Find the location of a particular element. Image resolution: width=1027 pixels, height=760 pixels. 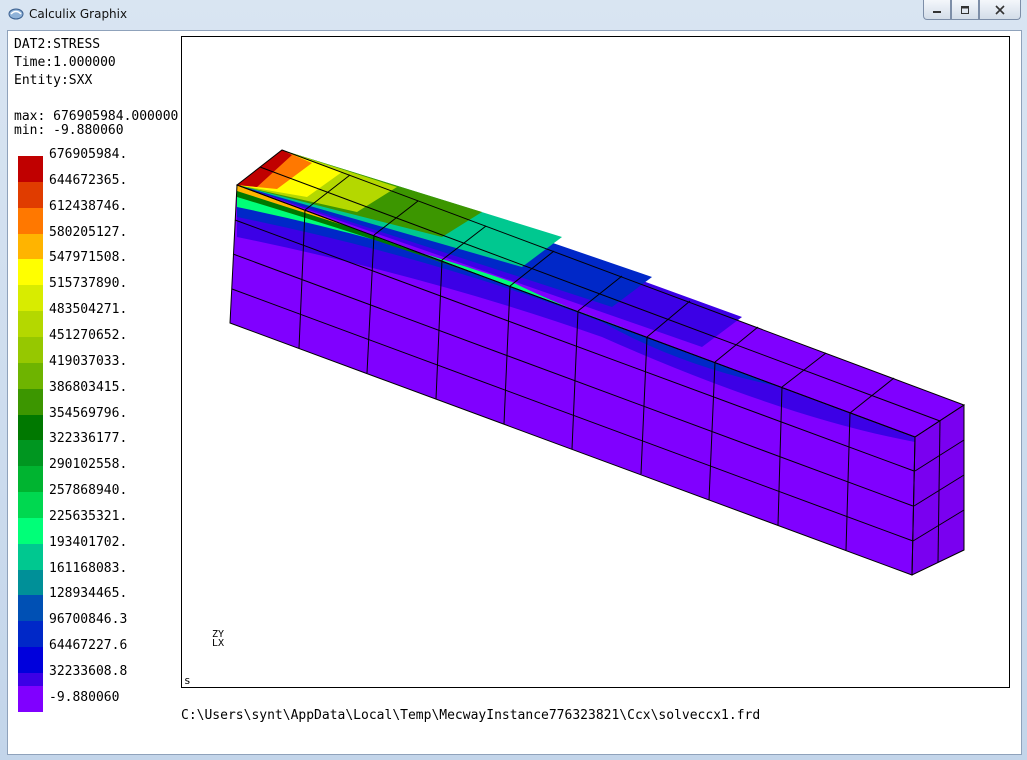

legend-label: 161168083. is located at coordinates (88, 568).